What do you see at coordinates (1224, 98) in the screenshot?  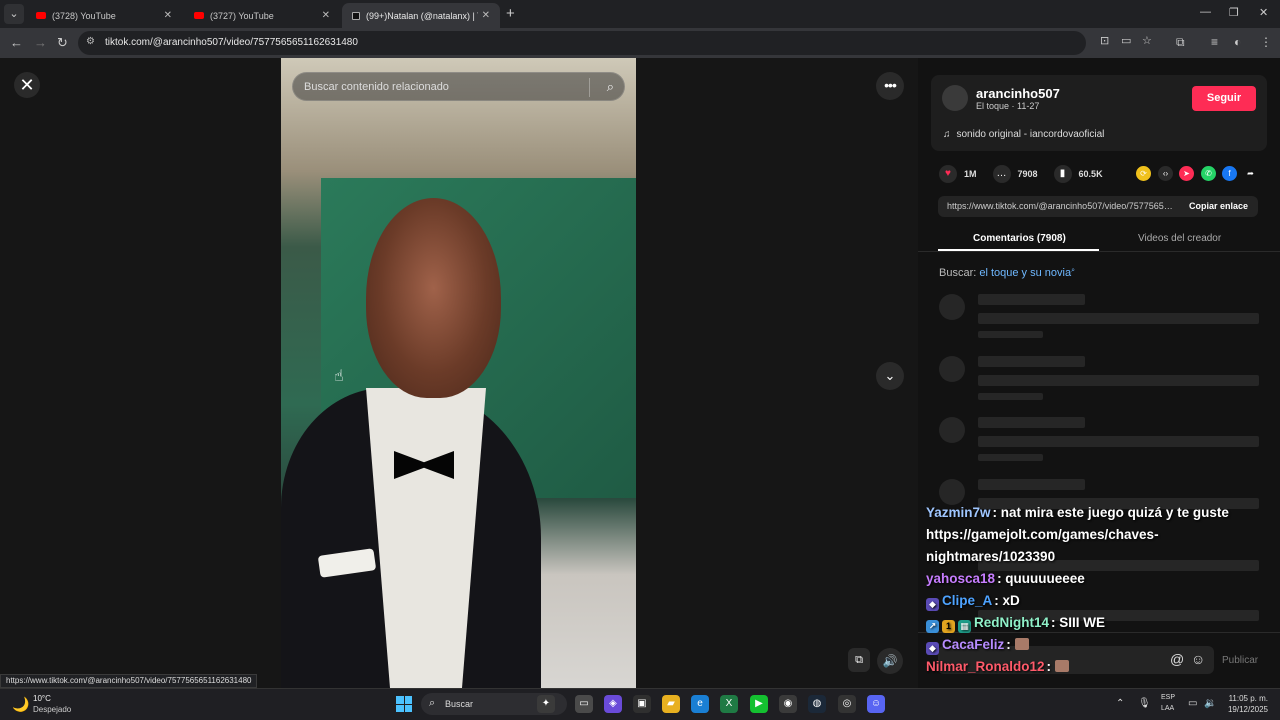 I see `follow-button: Seguir` at bounding box center [1224, 98].